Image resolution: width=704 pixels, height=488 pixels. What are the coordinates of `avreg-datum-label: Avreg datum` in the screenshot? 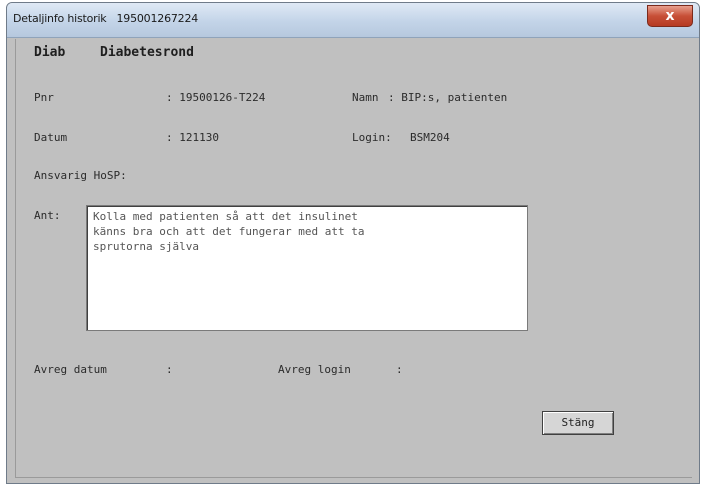 It's located at (70, 369).